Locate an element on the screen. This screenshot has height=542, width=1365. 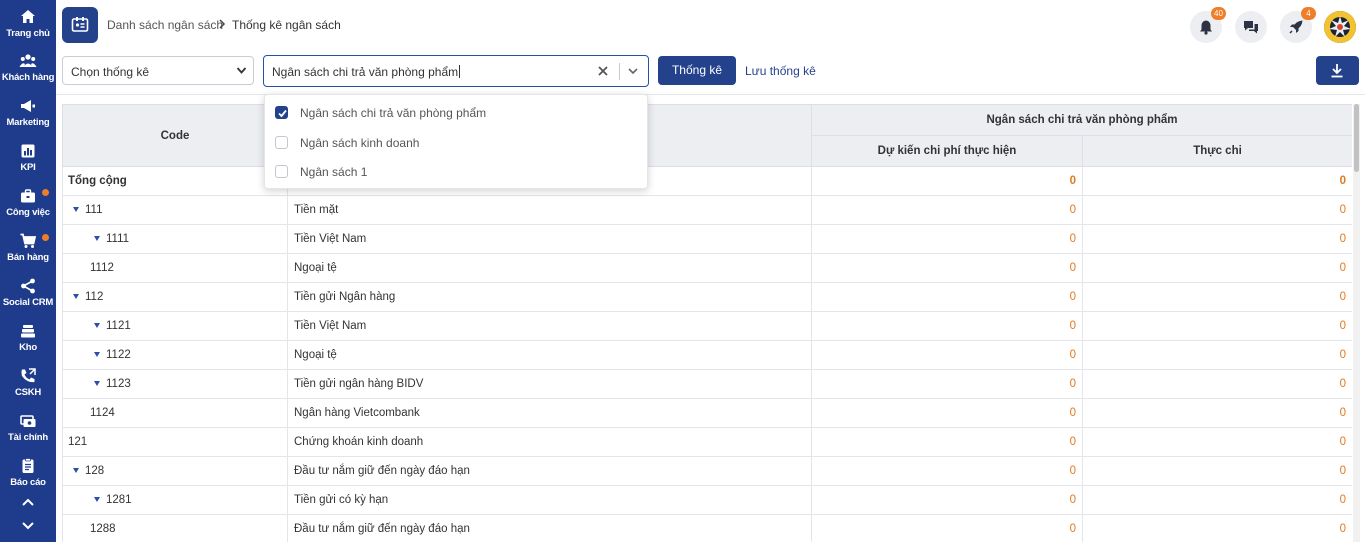
sidebar-item-tasks: Công việc is located at coordinates (28, 208).